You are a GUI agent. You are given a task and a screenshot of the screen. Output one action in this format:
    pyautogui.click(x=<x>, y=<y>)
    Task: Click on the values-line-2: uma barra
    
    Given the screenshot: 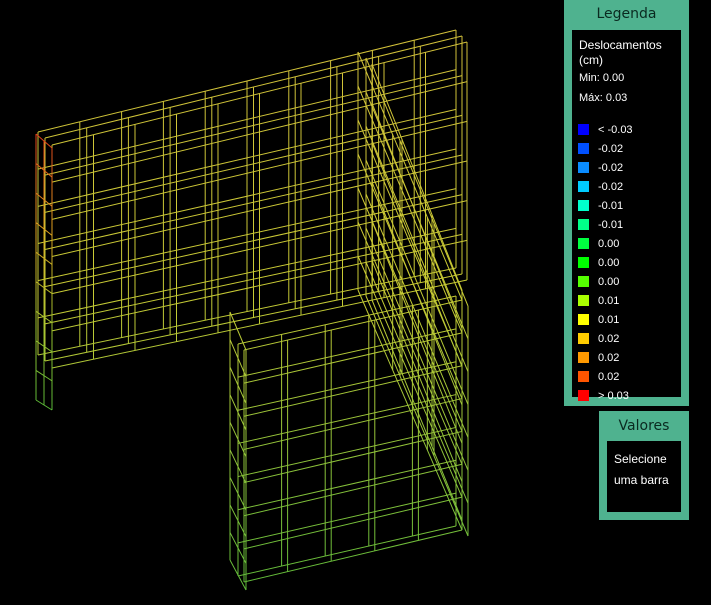 What is the action you would take?
    pyautogui.click(x=641, y=480)
    